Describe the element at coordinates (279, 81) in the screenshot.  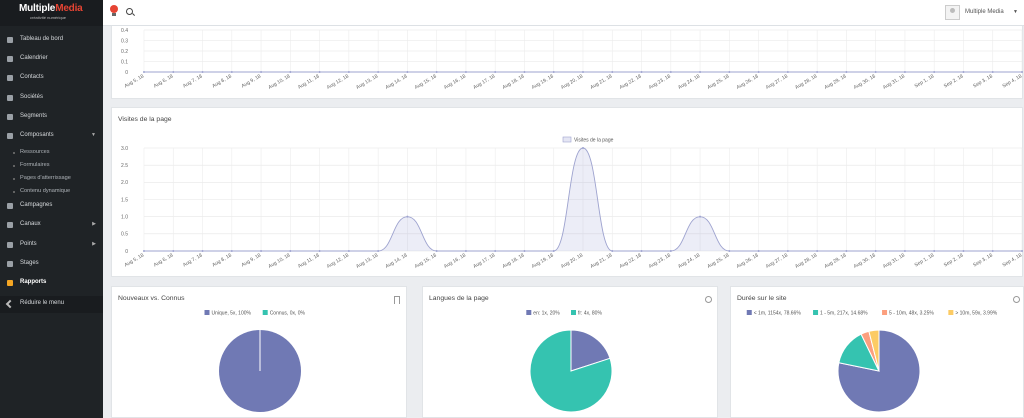
I see `x-tick-label: Aug 10, 18` at that location.